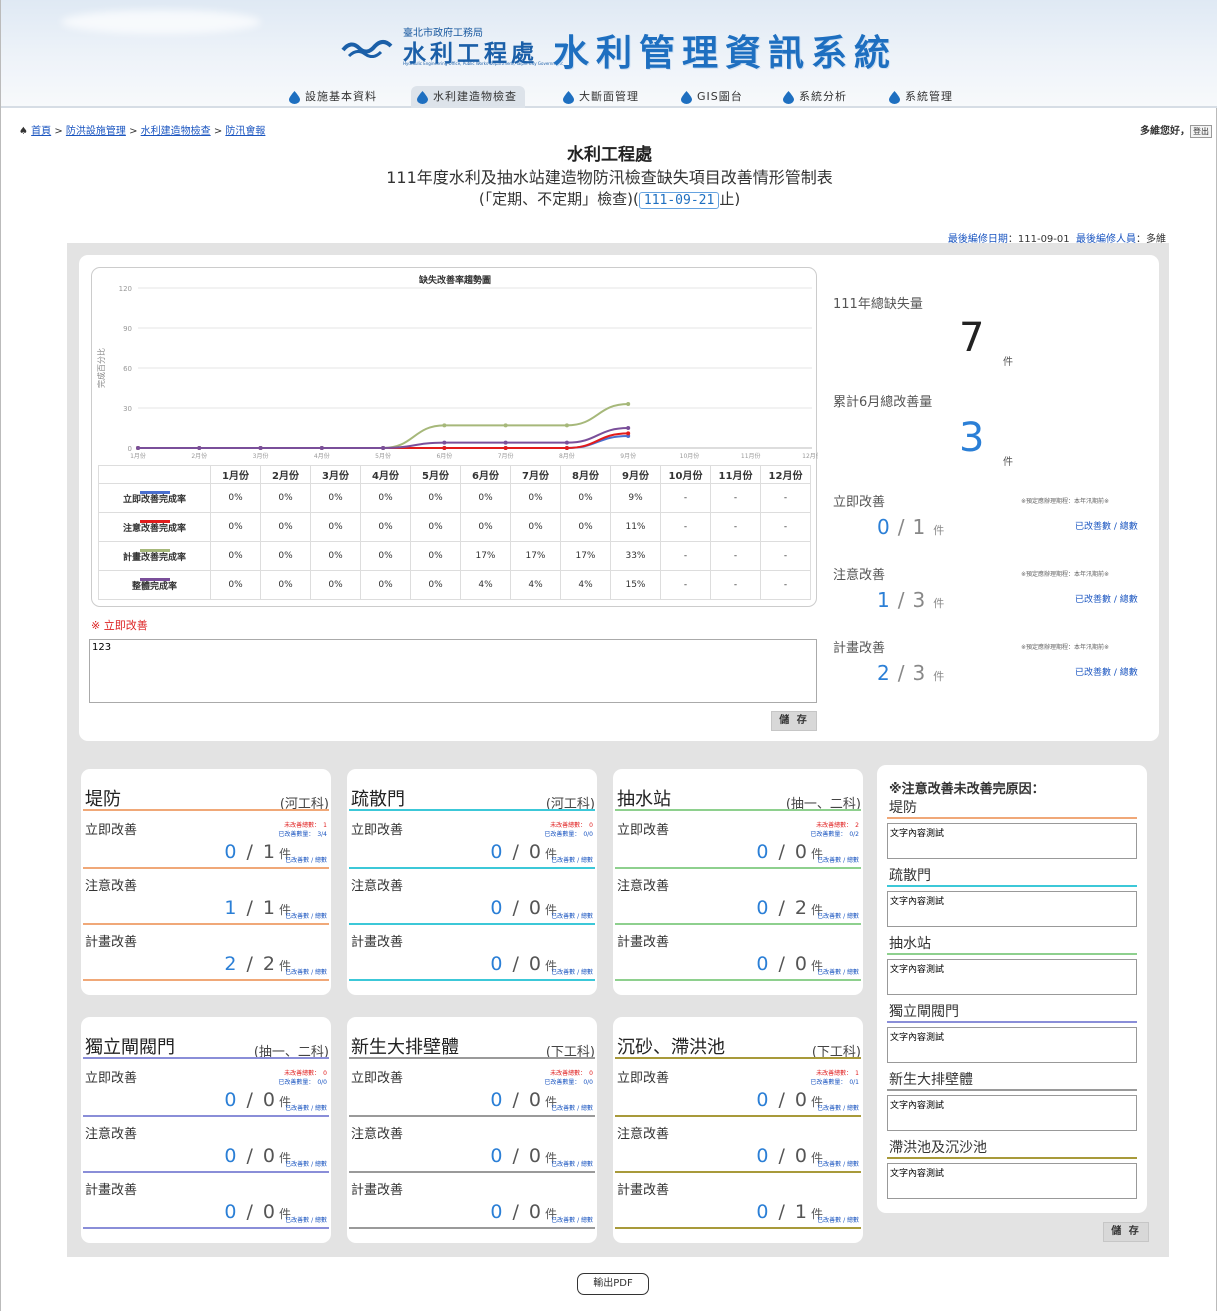  What do you see at coordinates (910, 527) in the screenshot?
I see `stat-group-ratio: 0 / 1 件` at bounding box center [910, 527].